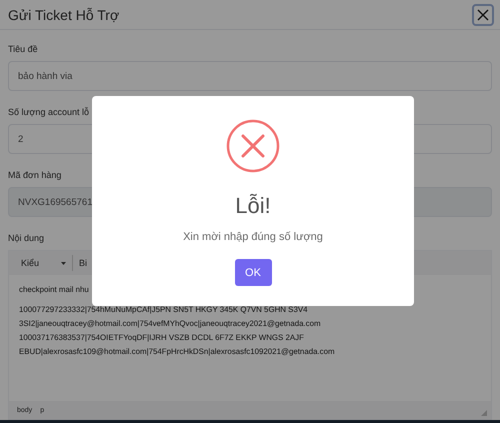 Image resolution: width=500 pixels, height=423 pixels. Describe the element at coordinates (484, 413) in the screenshot. I see `resize-grip-icon` at that location.